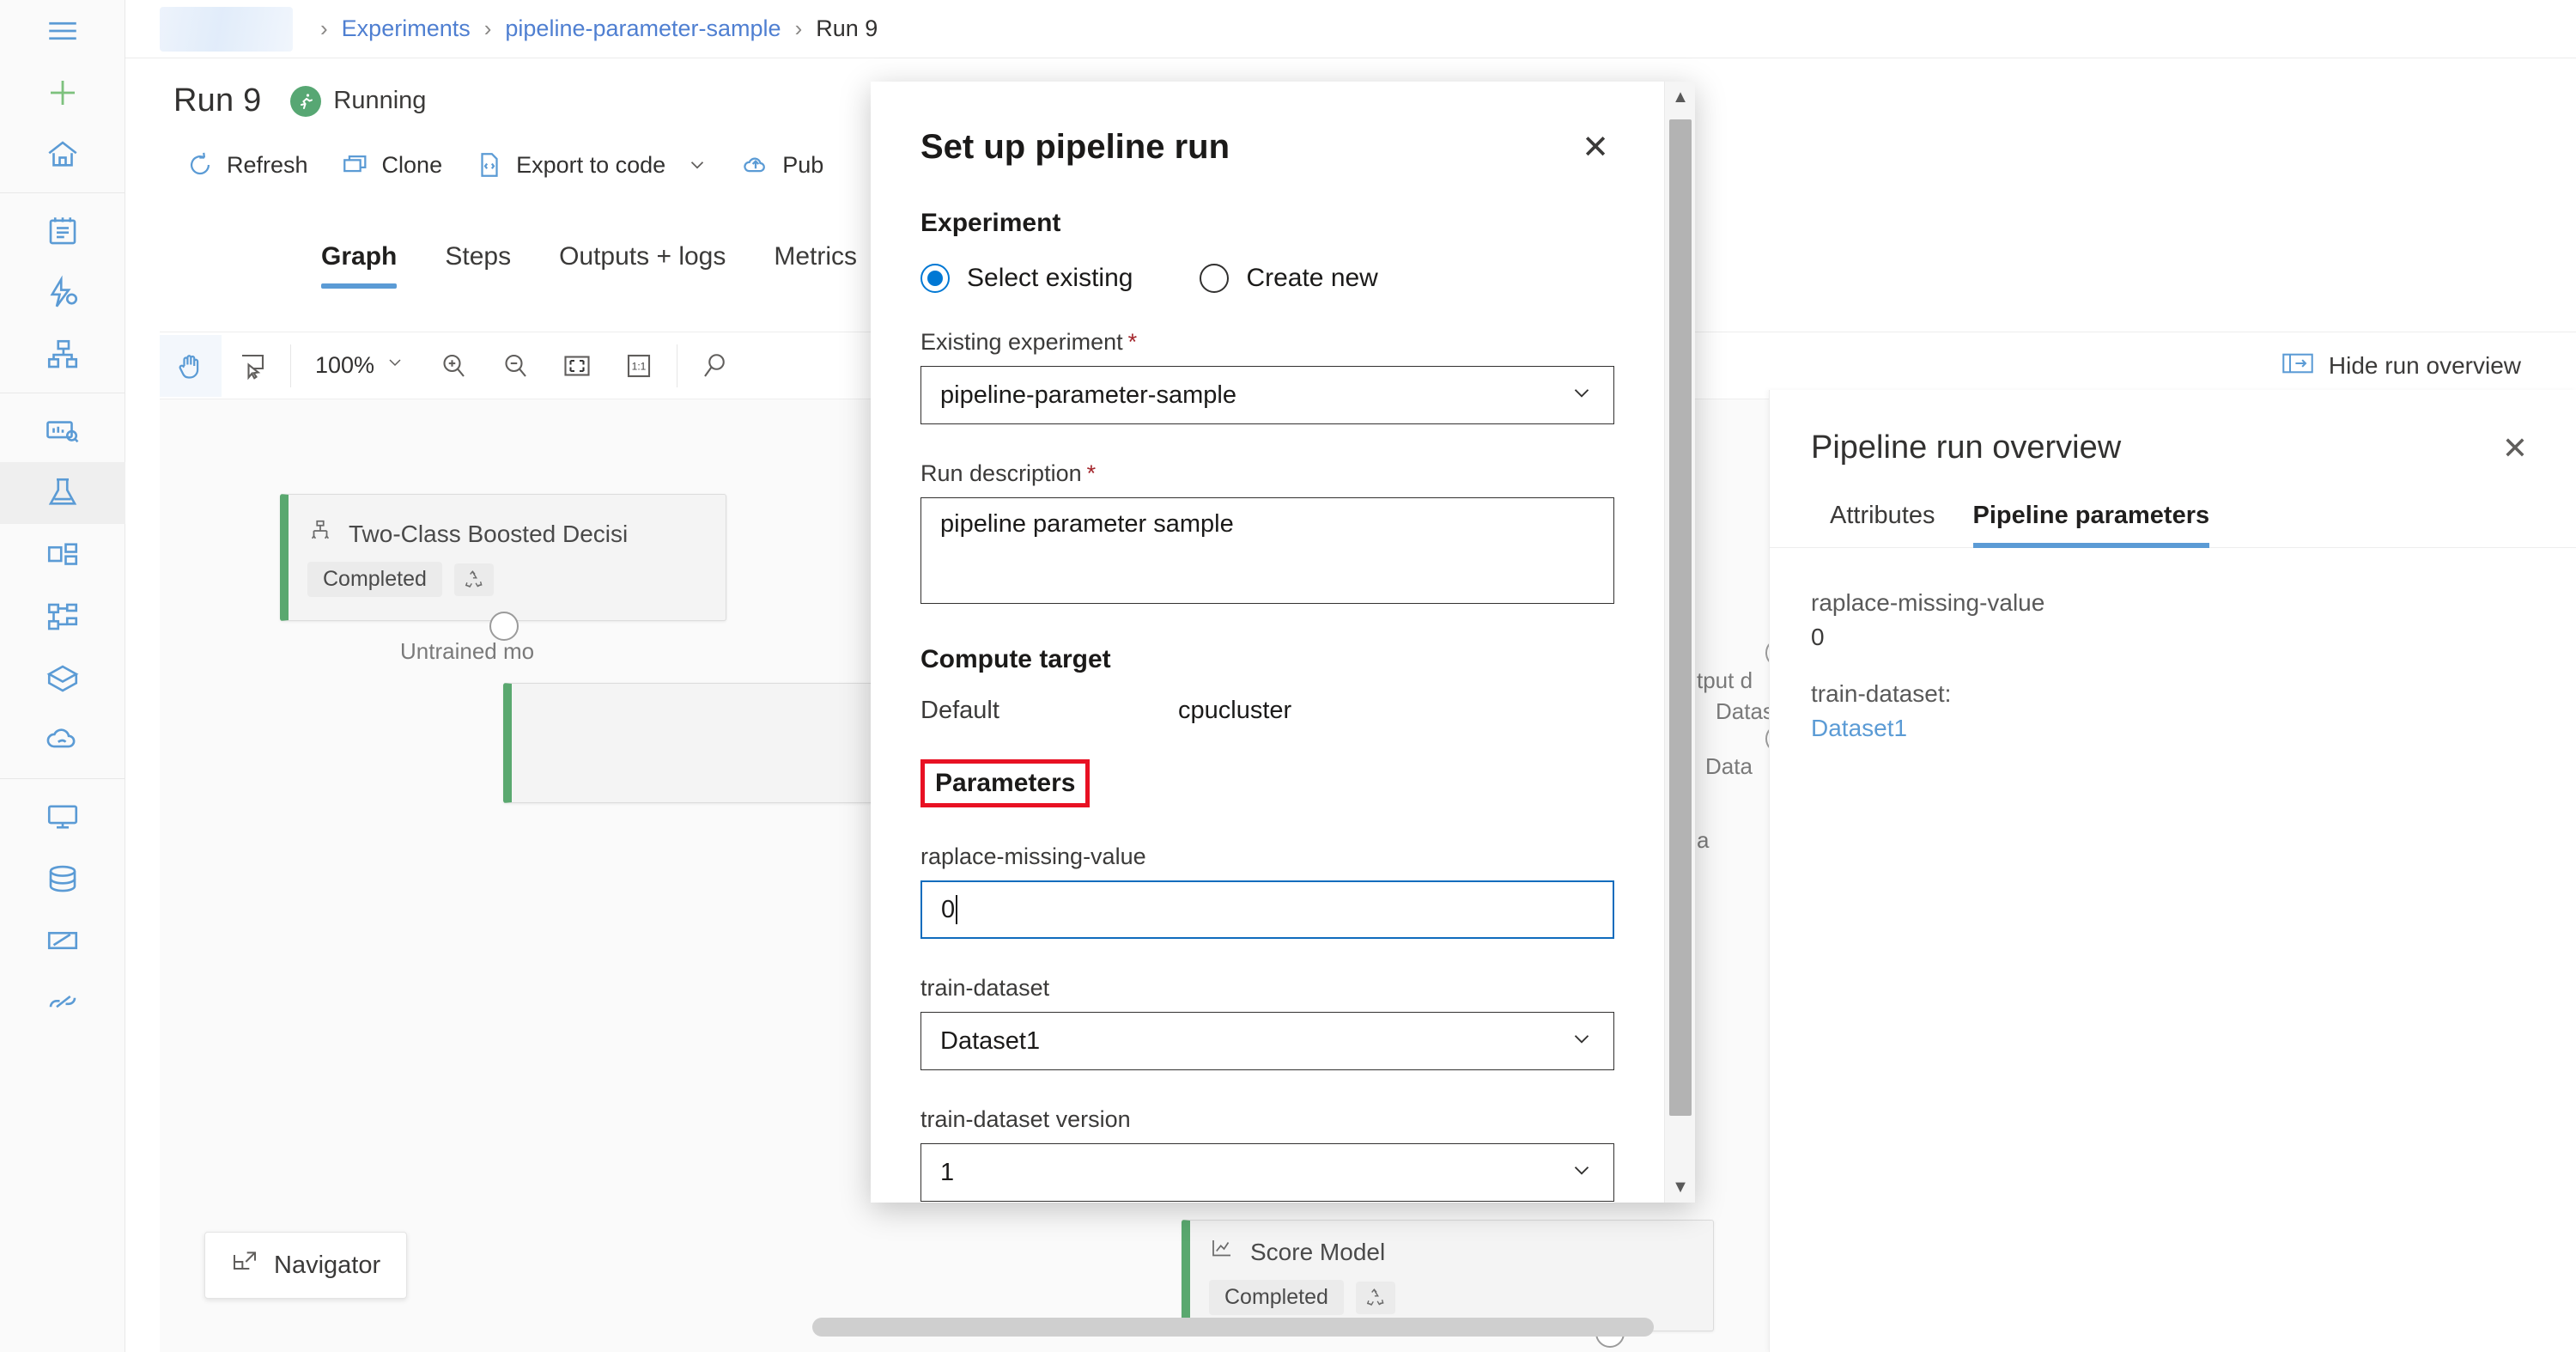  I want to click on endpoints-cloud-icon, so click(62, 740).